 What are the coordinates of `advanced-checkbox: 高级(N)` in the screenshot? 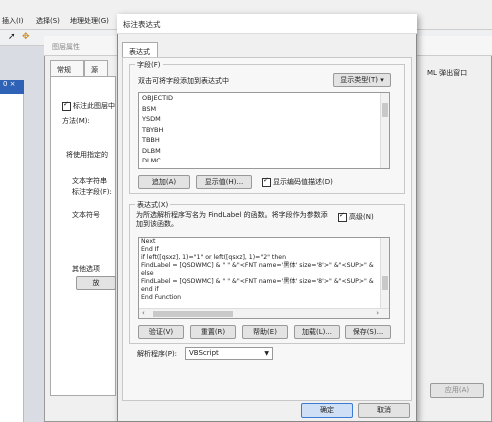 It's located at (356, 216).